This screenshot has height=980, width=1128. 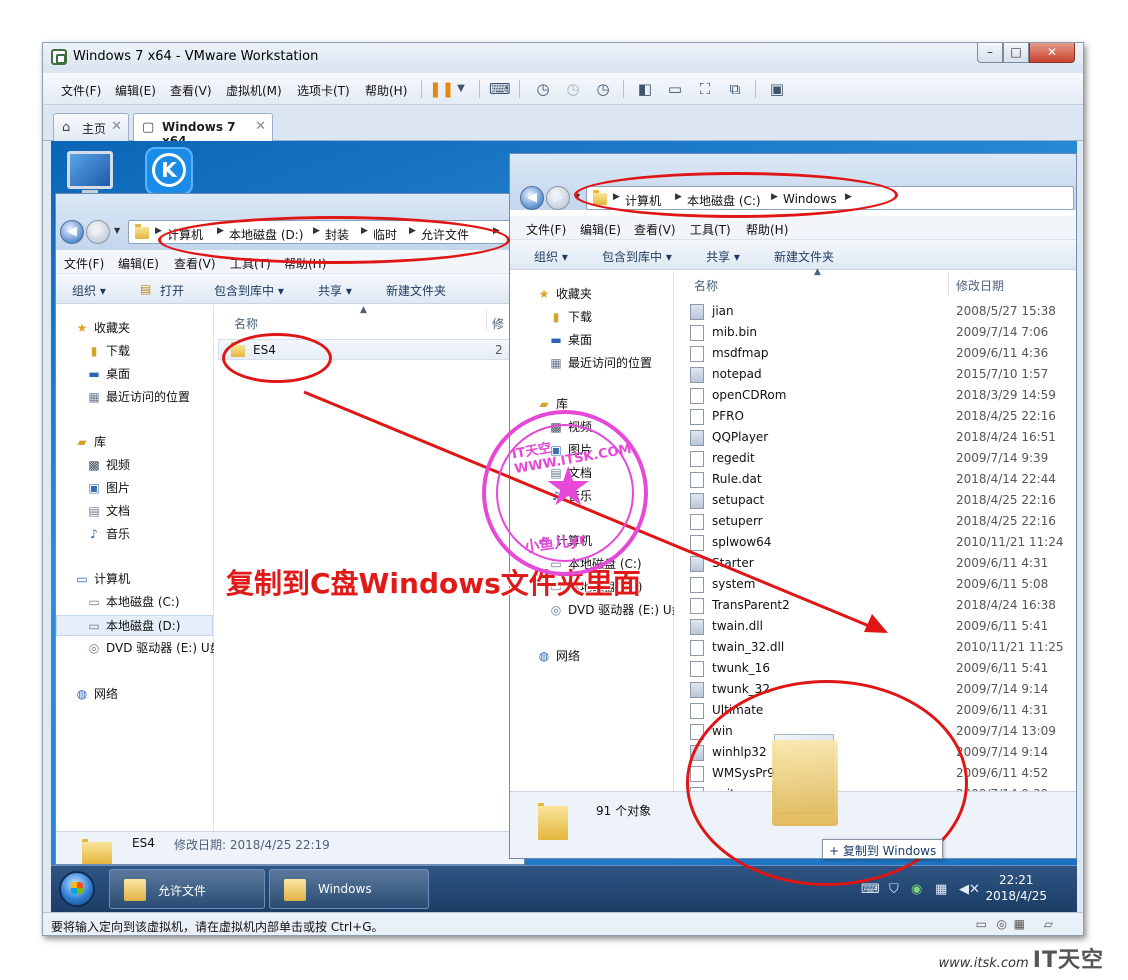 What do you see at coordinates (172, 290) in the screenshot?
I see `open-button: 打开` at bounding box center [172, 290].